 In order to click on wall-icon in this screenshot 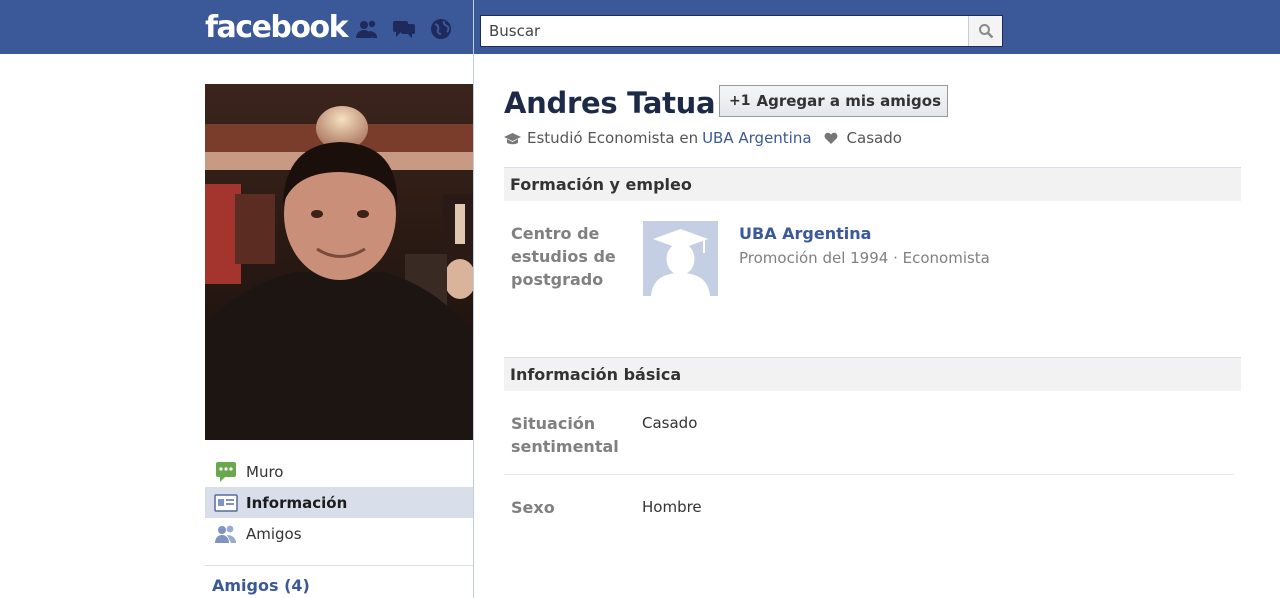, I will do `click(226, 472)`.